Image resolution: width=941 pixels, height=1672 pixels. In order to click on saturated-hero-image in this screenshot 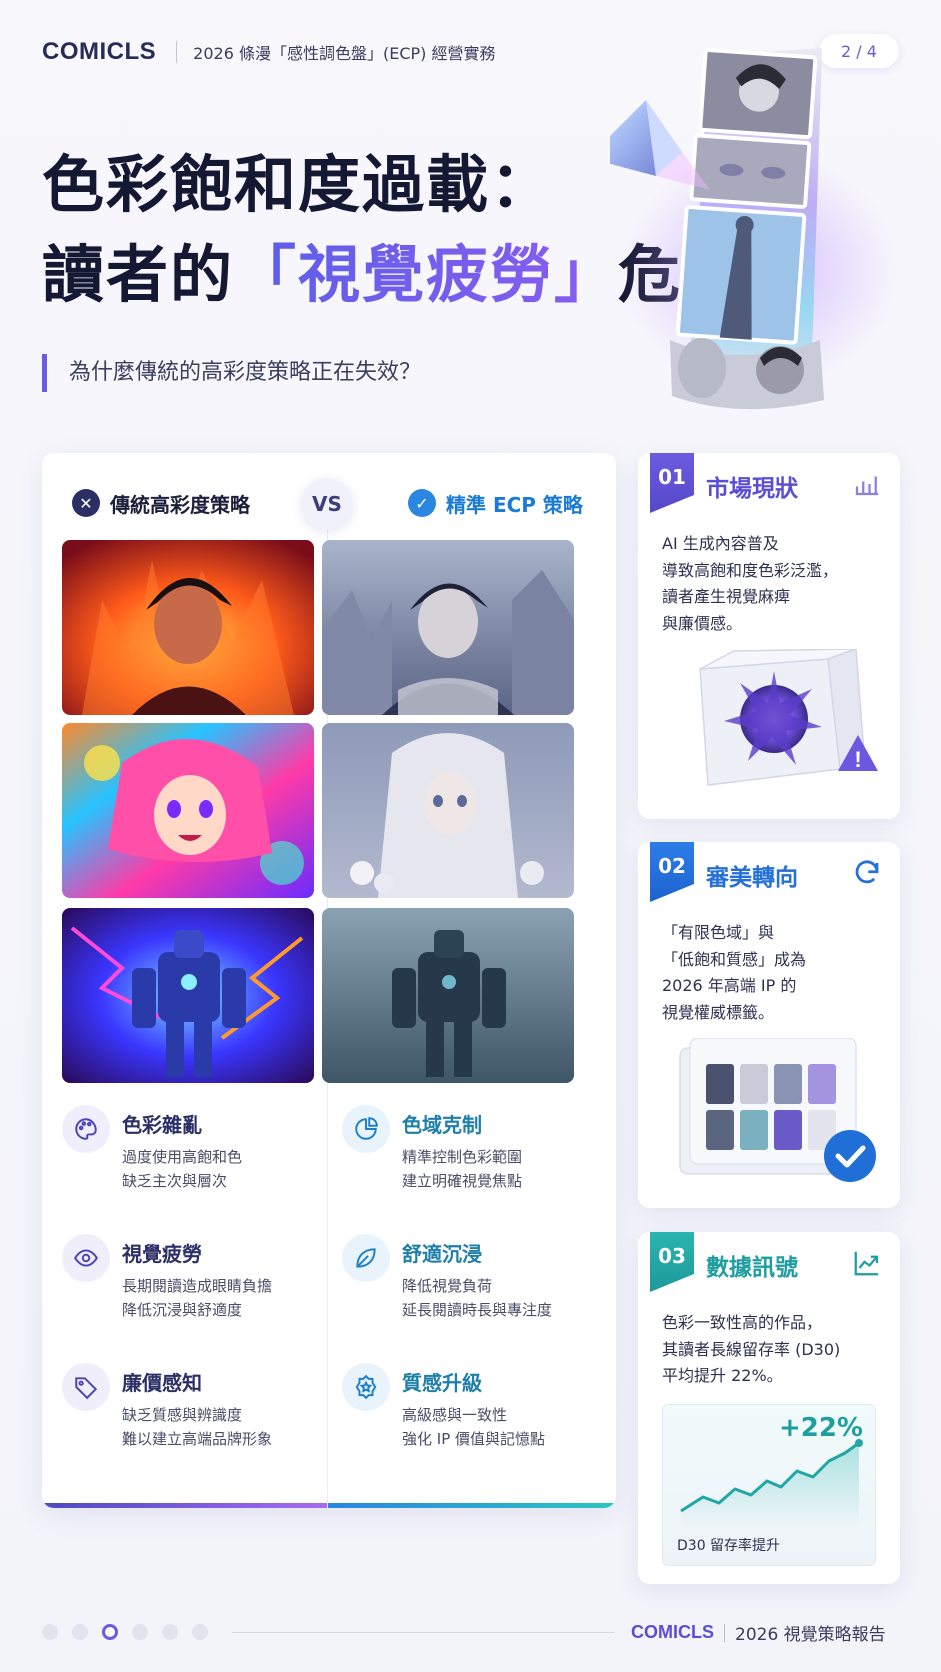, I will do `click(188, 627)`.